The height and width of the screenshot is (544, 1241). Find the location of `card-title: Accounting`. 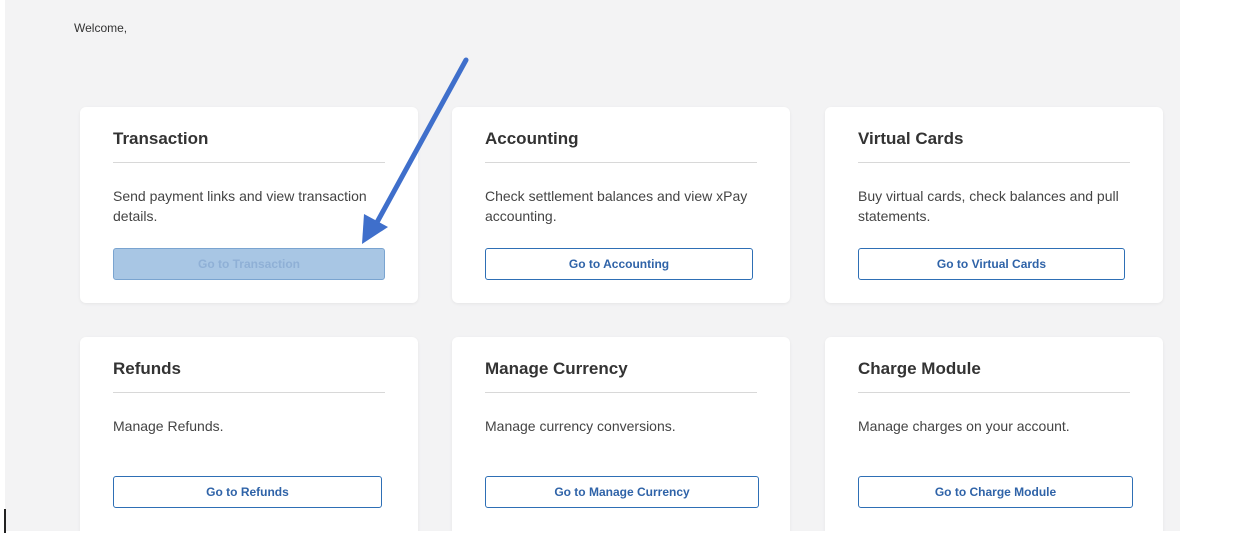

card-title: Accounting is located at coordinates (532, 138).